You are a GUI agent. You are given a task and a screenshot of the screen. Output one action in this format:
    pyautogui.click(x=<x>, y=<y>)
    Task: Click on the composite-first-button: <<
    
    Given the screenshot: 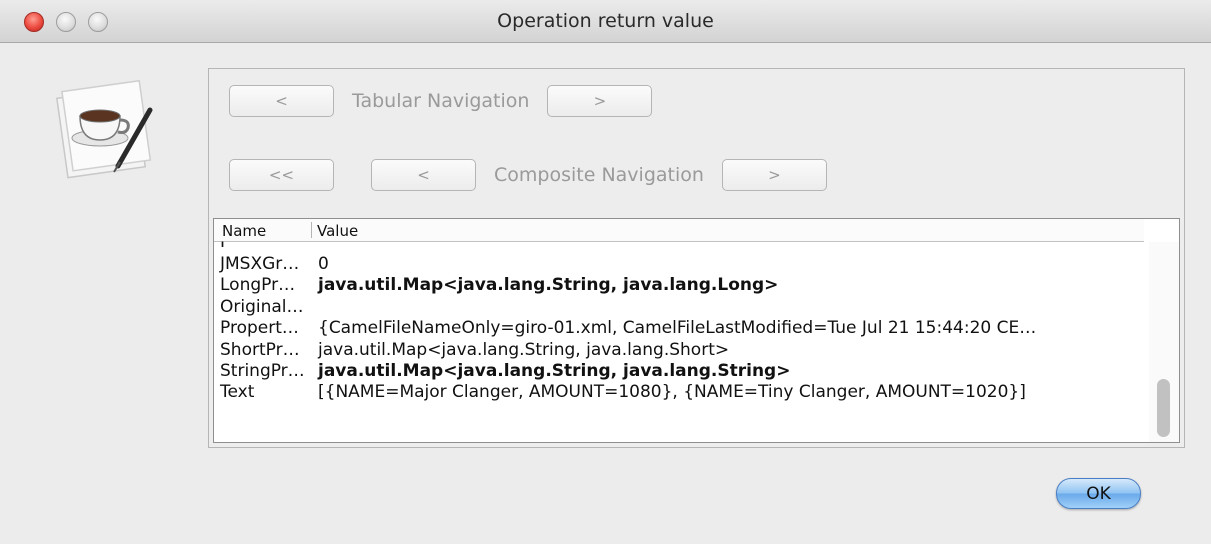 What is the action you would take?
    pyautogui.click(x=281, y=175)
    